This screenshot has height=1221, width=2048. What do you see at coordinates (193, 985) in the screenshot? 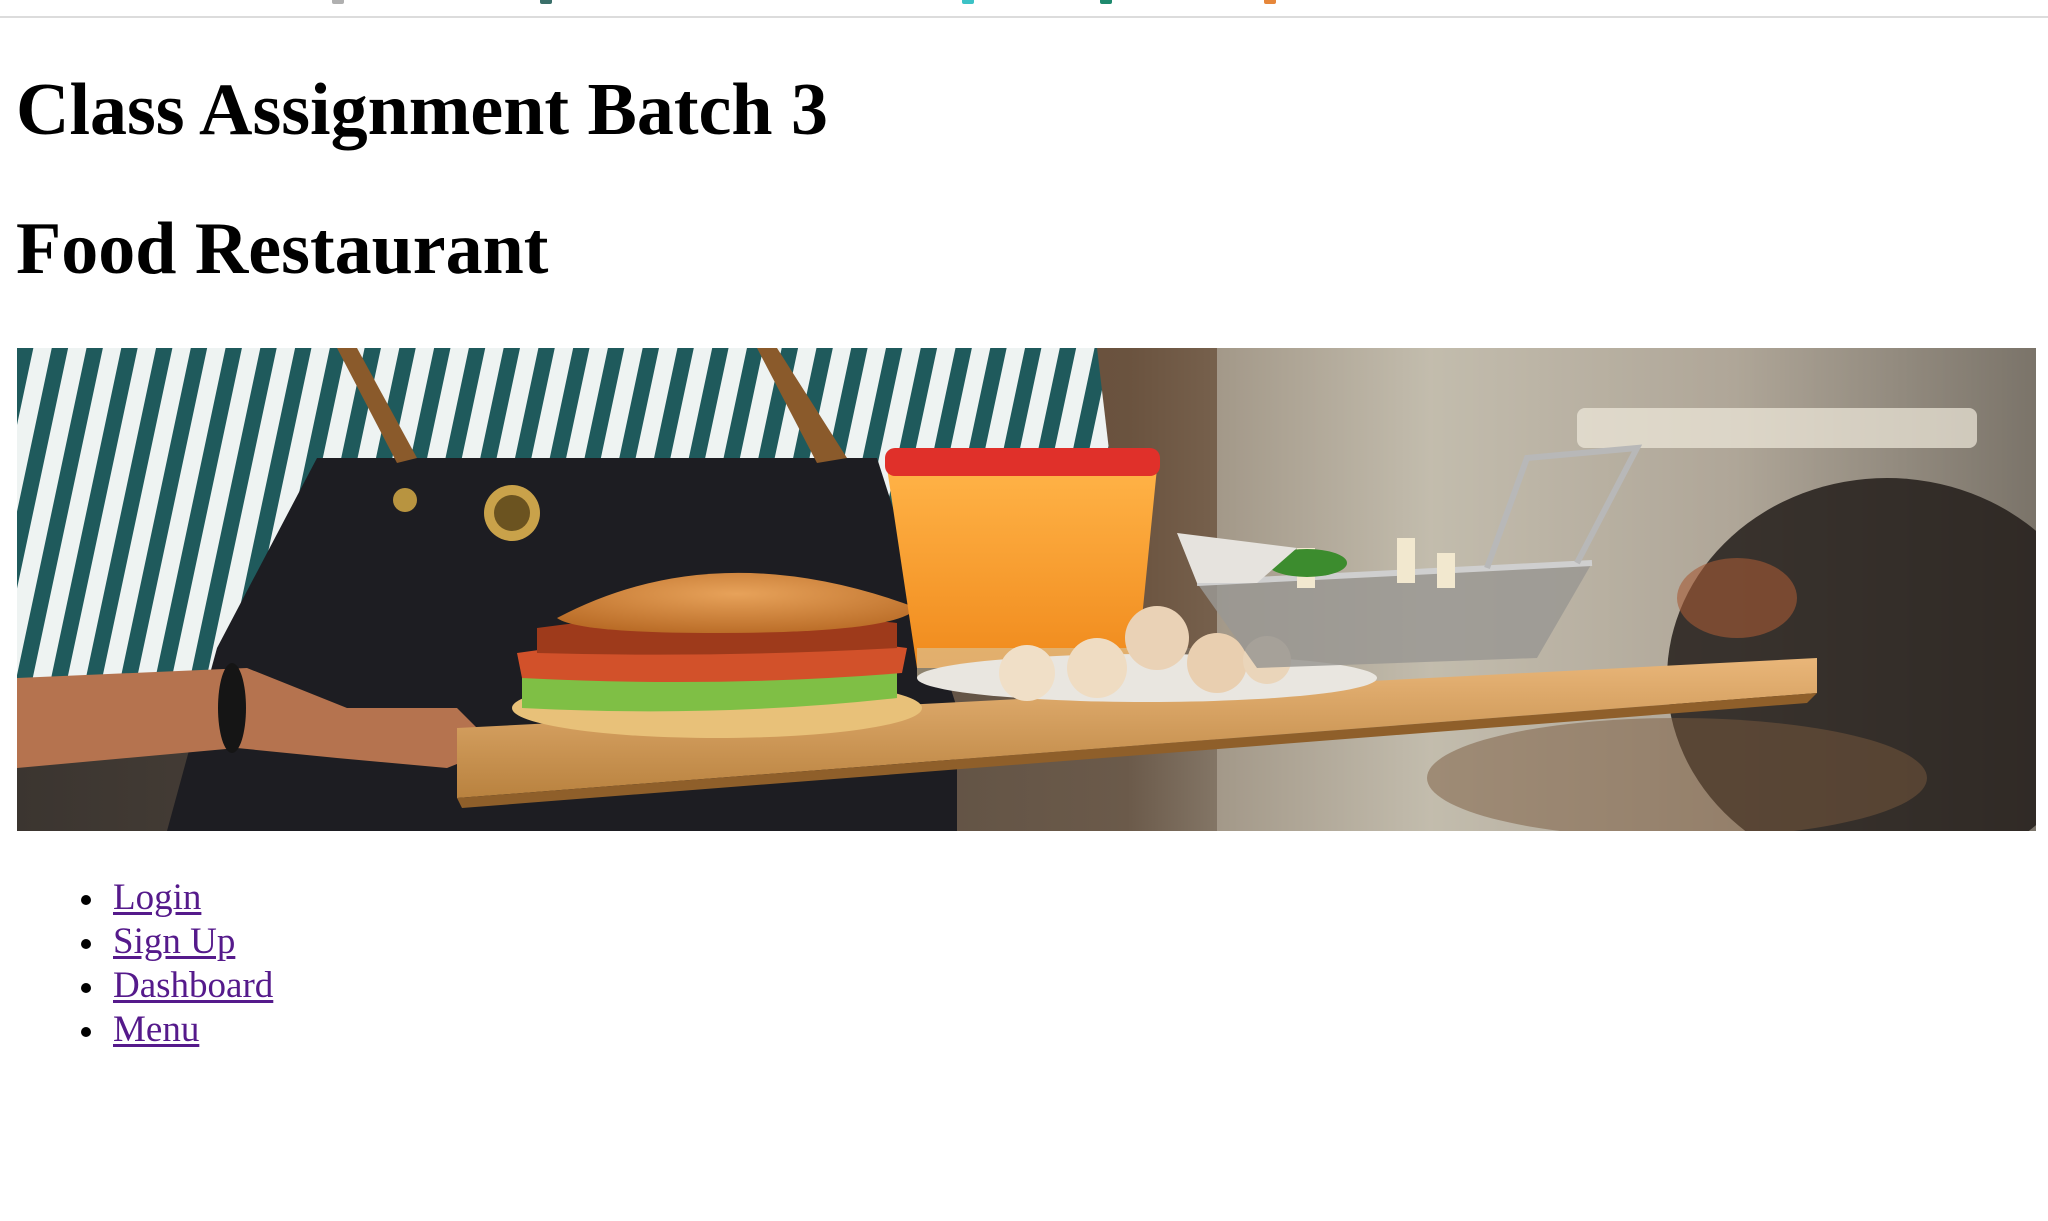
I see `dashboard-link: Dashboard` at bounding box center [193, 985].